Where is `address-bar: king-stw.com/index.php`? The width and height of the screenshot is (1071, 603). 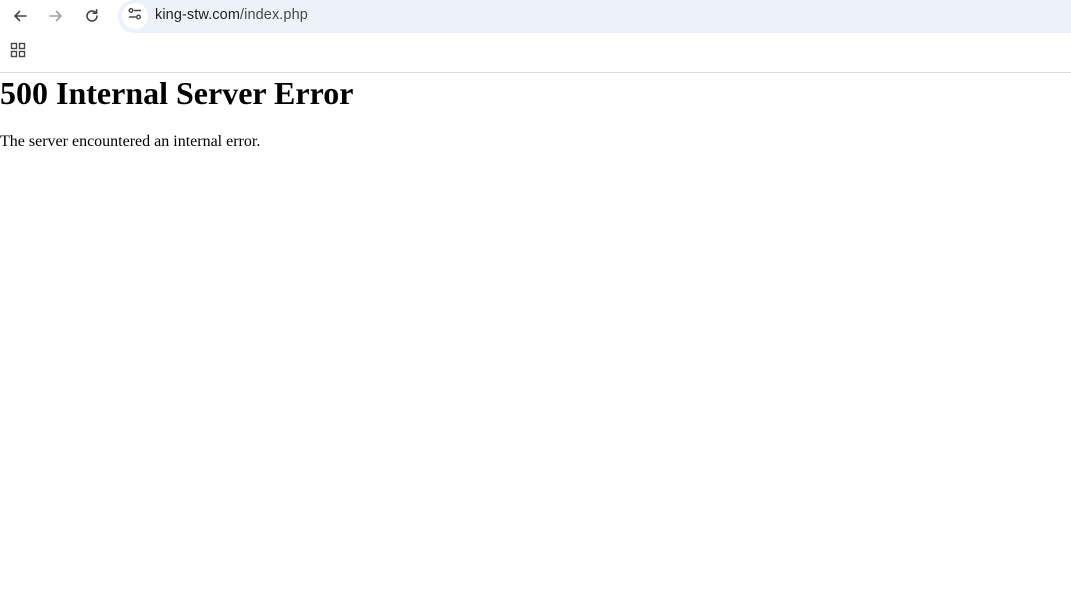
address-bar: king-stw.com/index.php is located at coordinates (594, 16).